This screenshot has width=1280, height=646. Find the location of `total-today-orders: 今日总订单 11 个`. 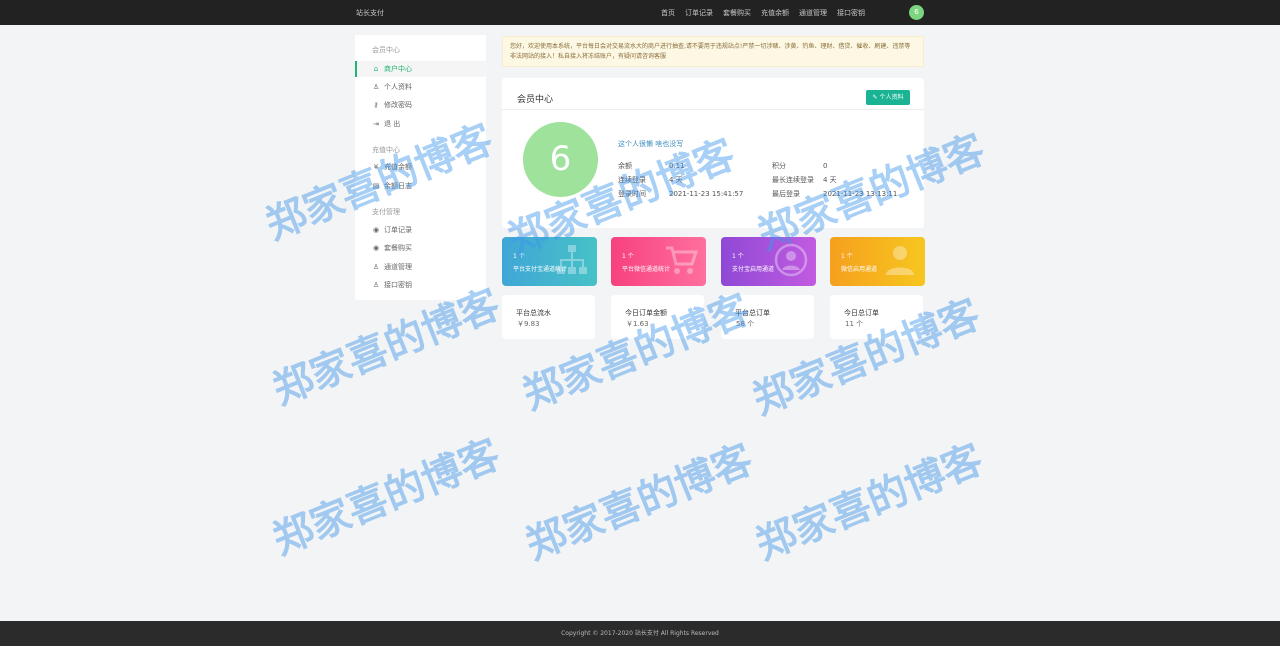

total-today-orders: 今日总订单 11 个 is located at coordinates (876, 317).